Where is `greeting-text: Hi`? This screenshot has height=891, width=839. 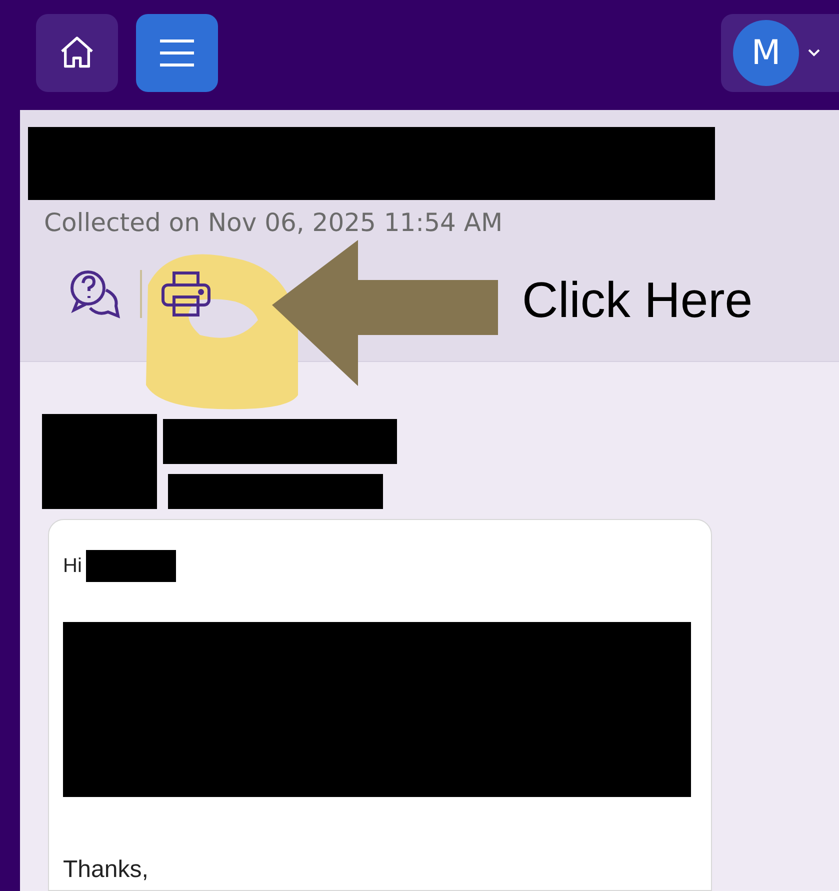
greeting-text: Hi is located at coordinates (72, 566).